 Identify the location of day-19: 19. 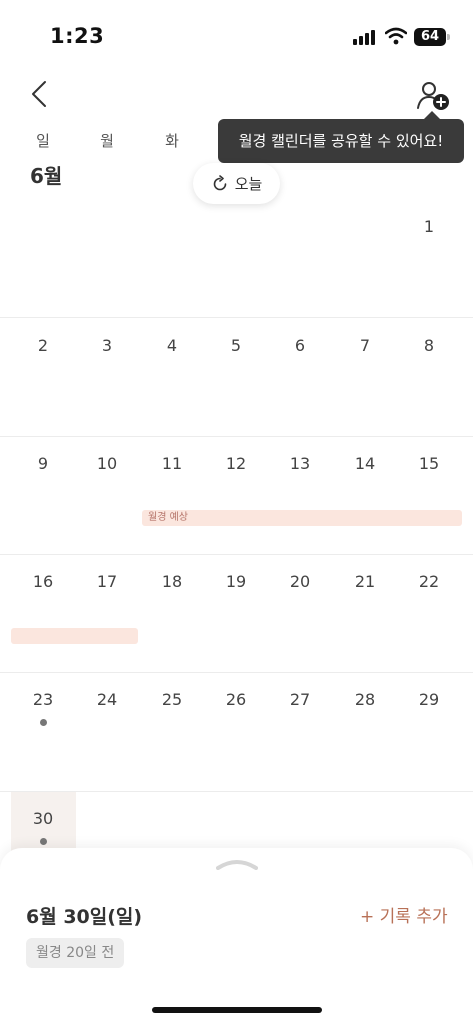
(236, 581).